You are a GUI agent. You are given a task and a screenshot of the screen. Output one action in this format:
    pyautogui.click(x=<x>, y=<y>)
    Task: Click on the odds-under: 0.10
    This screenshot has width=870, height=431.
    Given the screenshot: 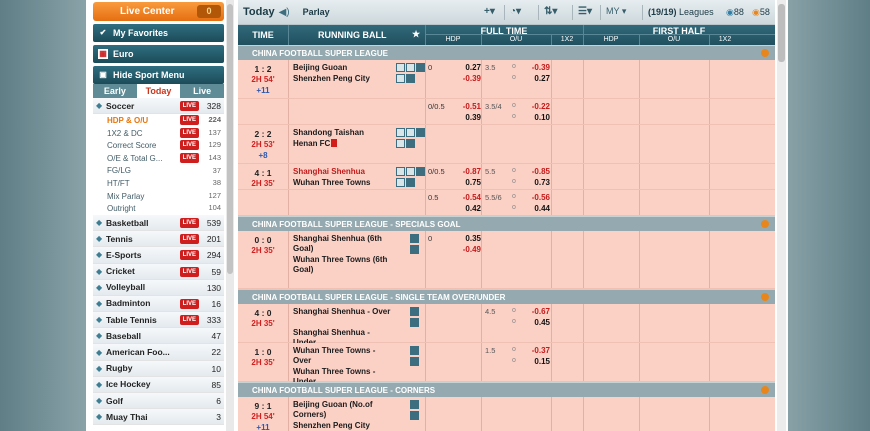 What is the action you would take?
    pyautogui.click(x=534, y=117)
    